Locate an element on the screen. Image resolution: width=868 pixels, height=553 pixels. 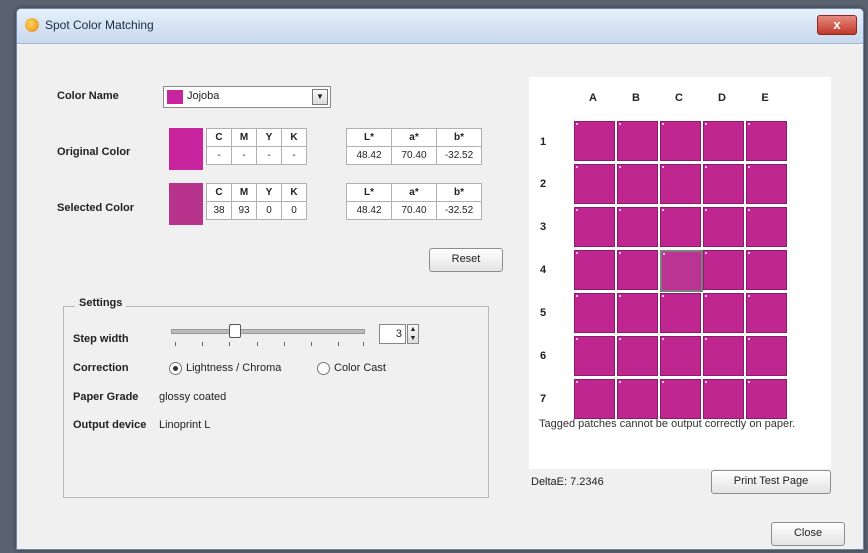
cmyk-header: C is located at coordinates (219, 137).